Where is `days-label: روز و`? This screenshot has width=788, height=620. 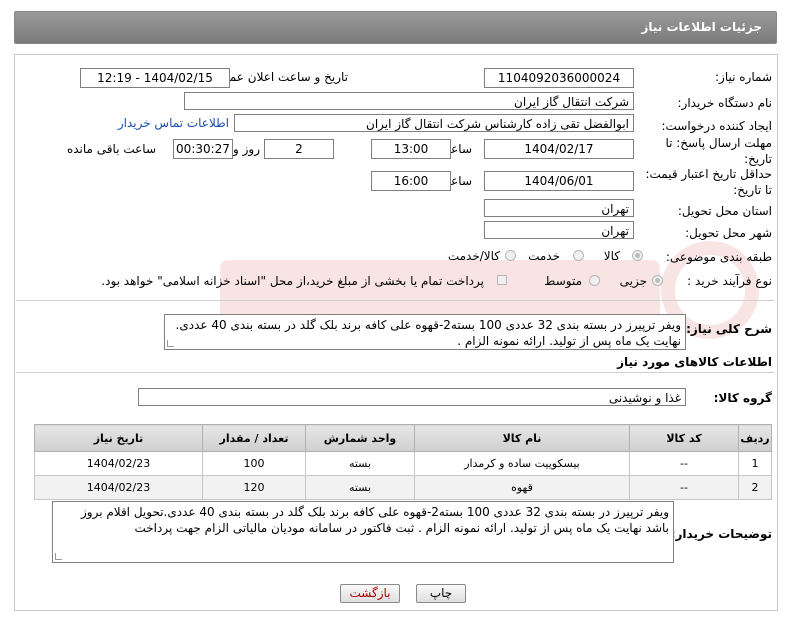 days-label: روز و is located at coordinates (246, 149).